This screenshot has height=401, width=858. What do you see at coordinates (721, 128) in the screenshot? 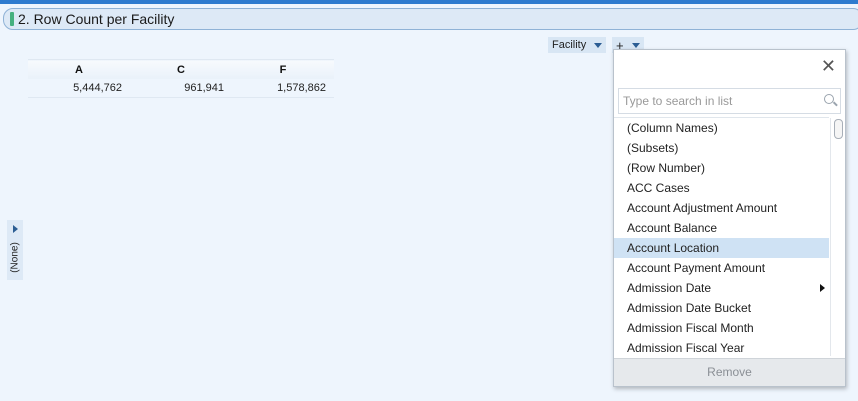
I see `list-item: (Column Names)` at bounding box center [721, 128].